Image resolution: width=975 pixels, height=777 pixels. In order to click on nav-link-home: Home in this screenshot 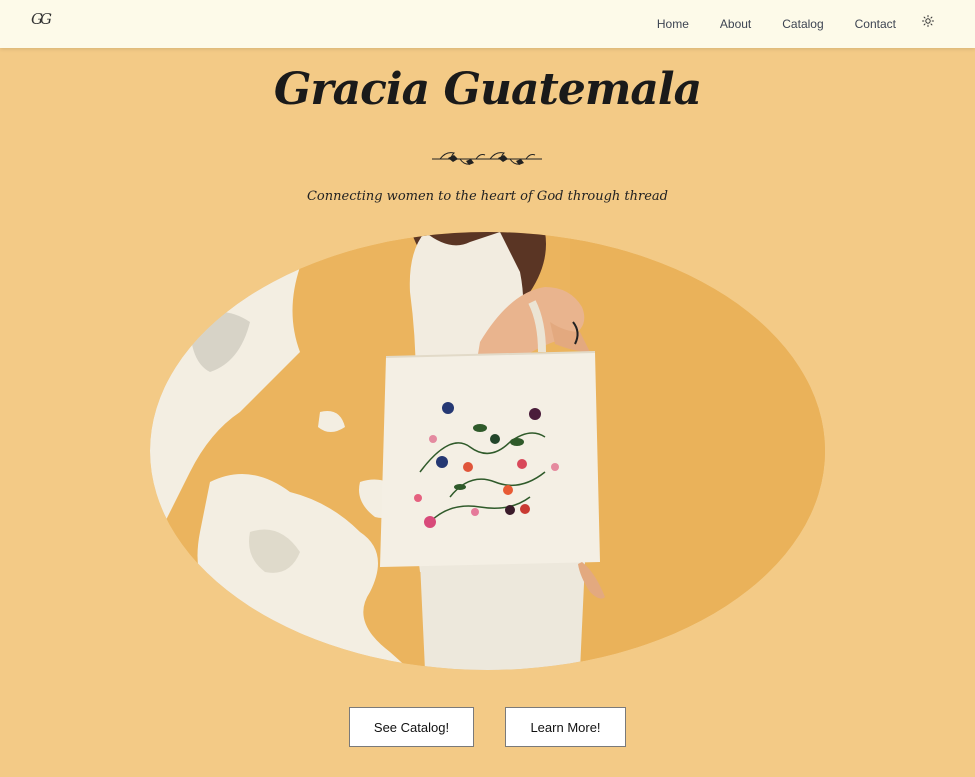, I will do `click(673, 24)`.